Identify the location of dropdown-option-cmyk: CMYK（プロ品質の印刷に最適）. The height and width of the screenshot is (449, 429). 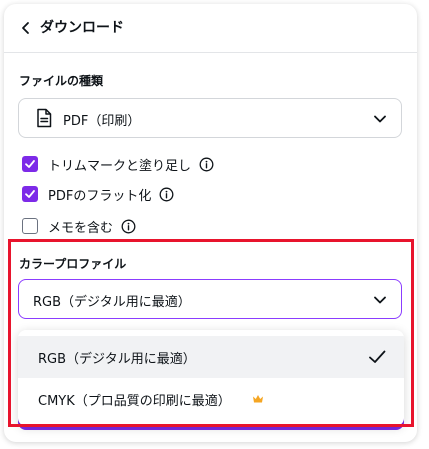
(211, 399).